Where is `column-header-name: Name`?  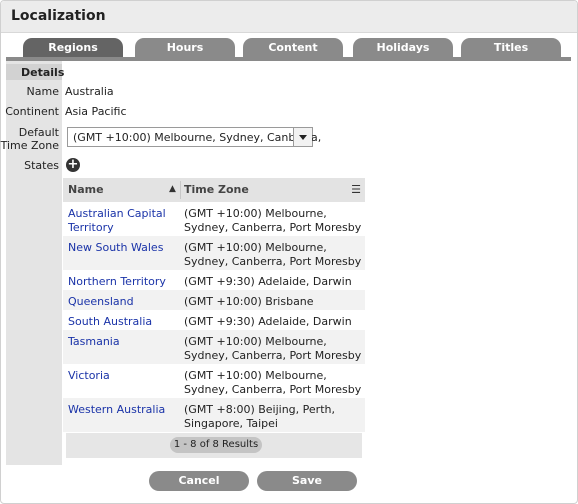
column-header-name: Name is located at coordinates (86, 189).